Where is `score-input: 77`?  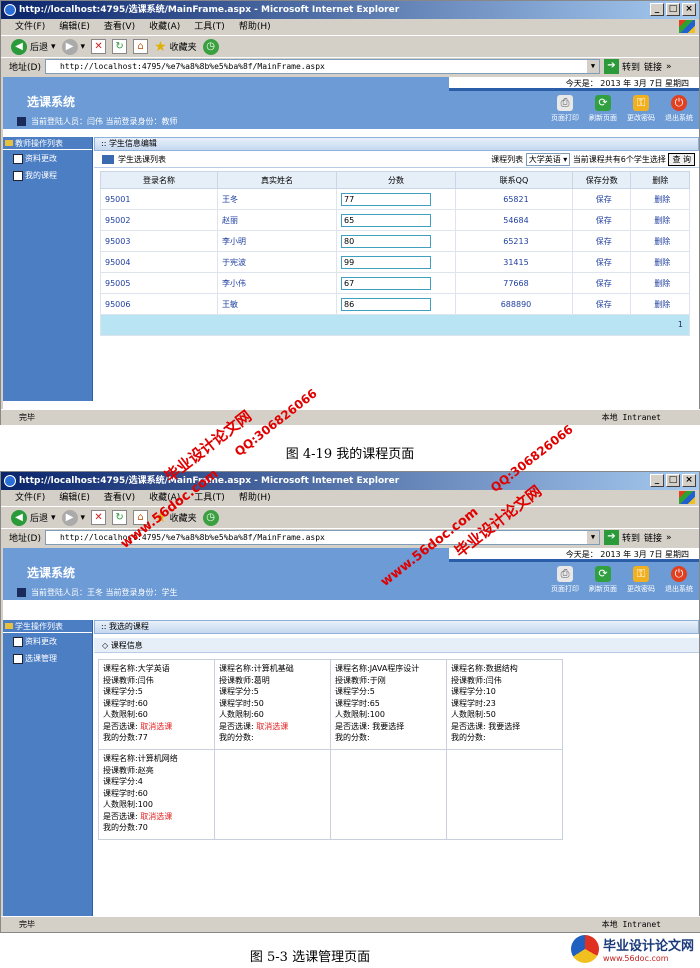 score-input: 77 is located at coordinates (385, 199).